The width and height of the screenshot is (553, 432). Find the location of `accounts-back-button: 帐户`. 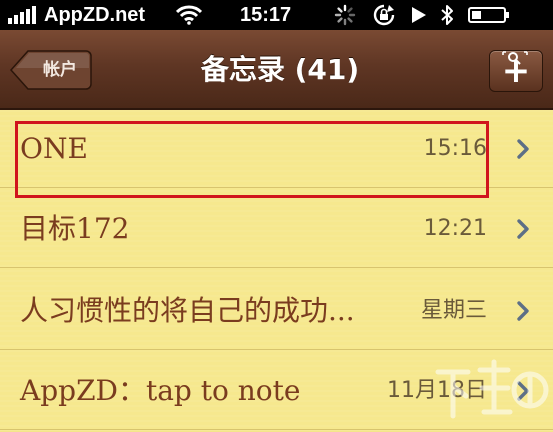

accounts-back-button: 帐户 is located at coordinates (51, 70).